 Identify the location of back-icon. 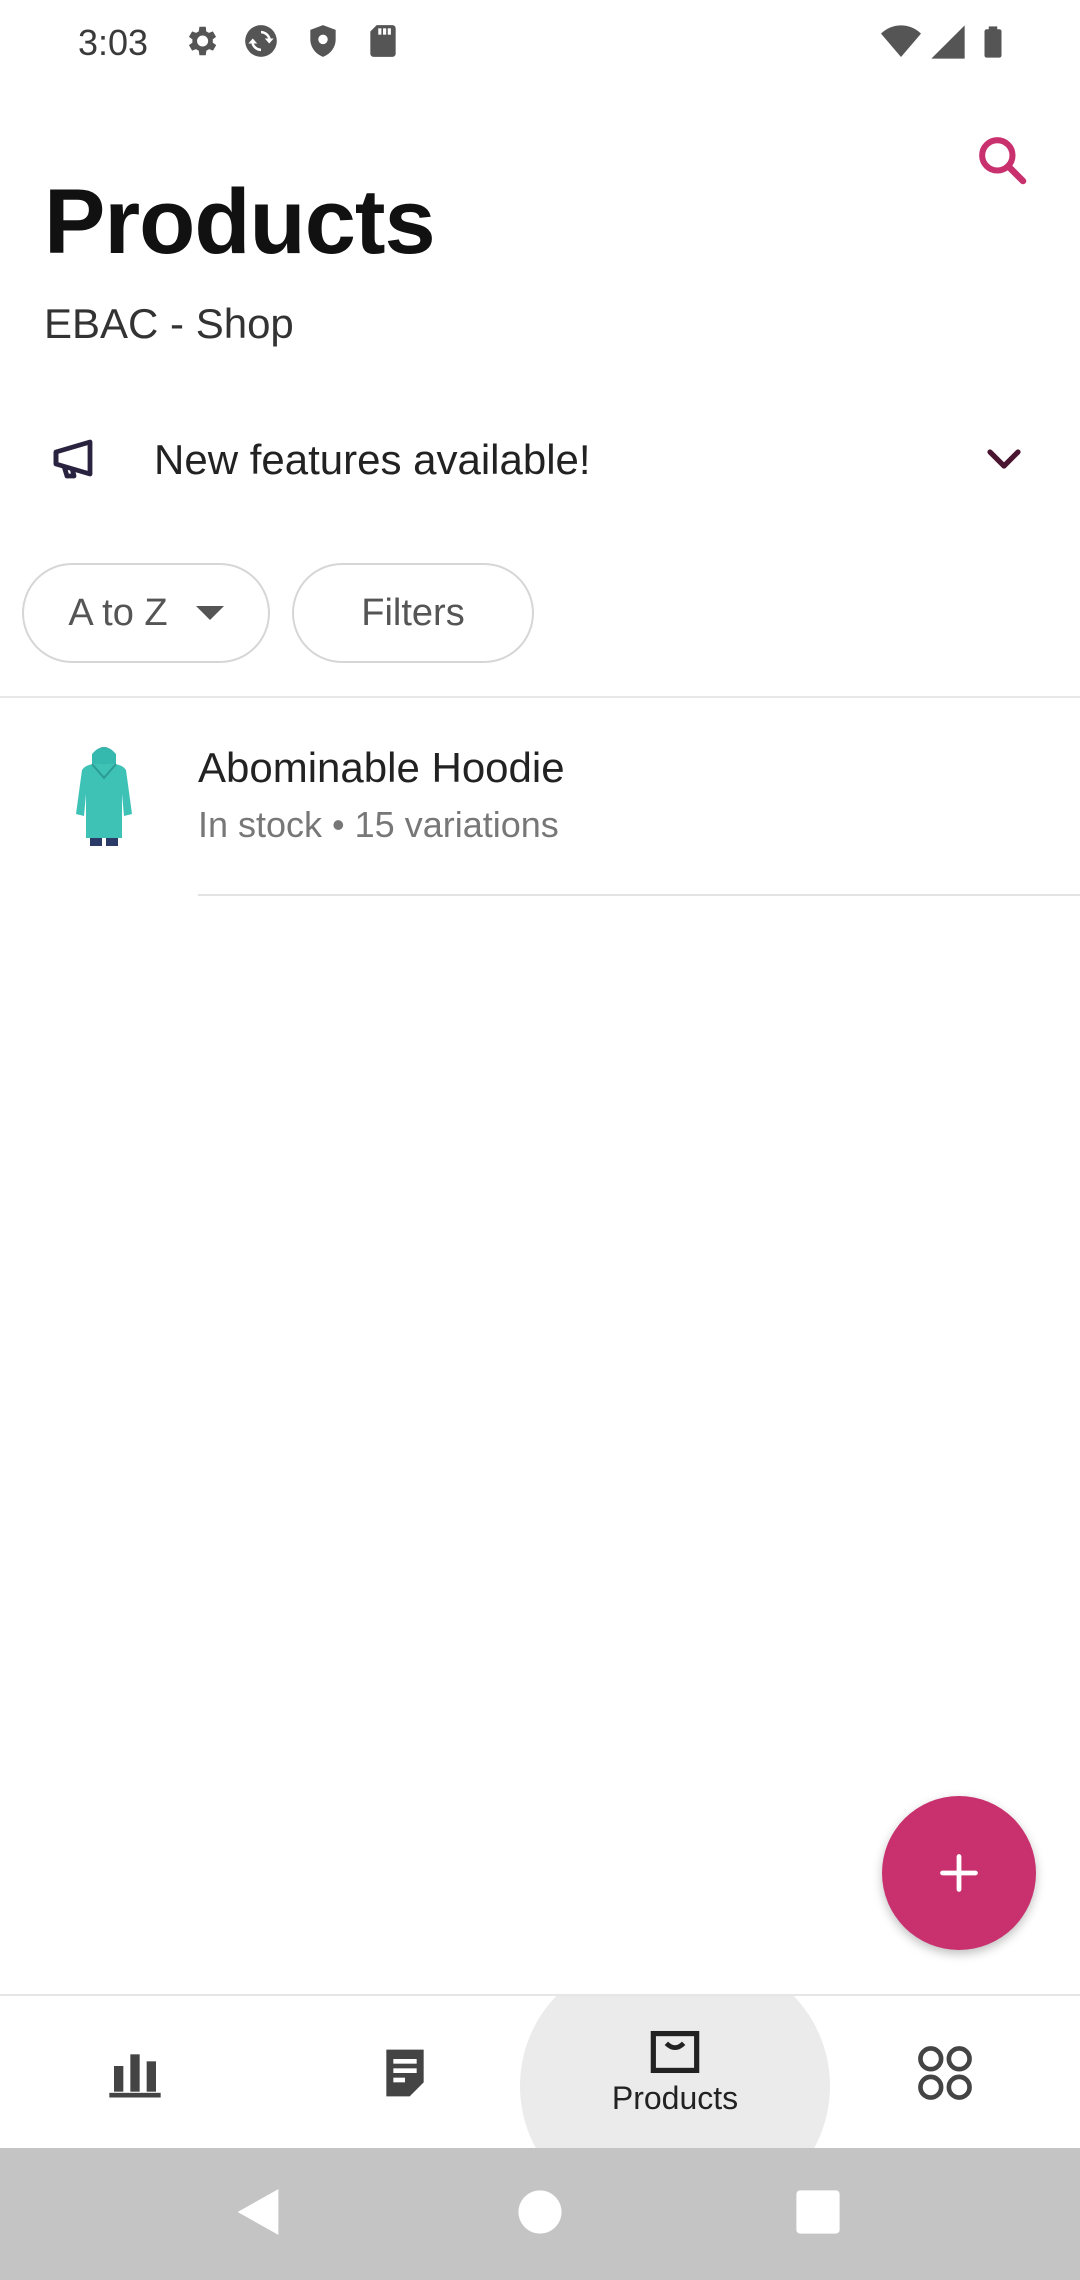
(258, 2212).